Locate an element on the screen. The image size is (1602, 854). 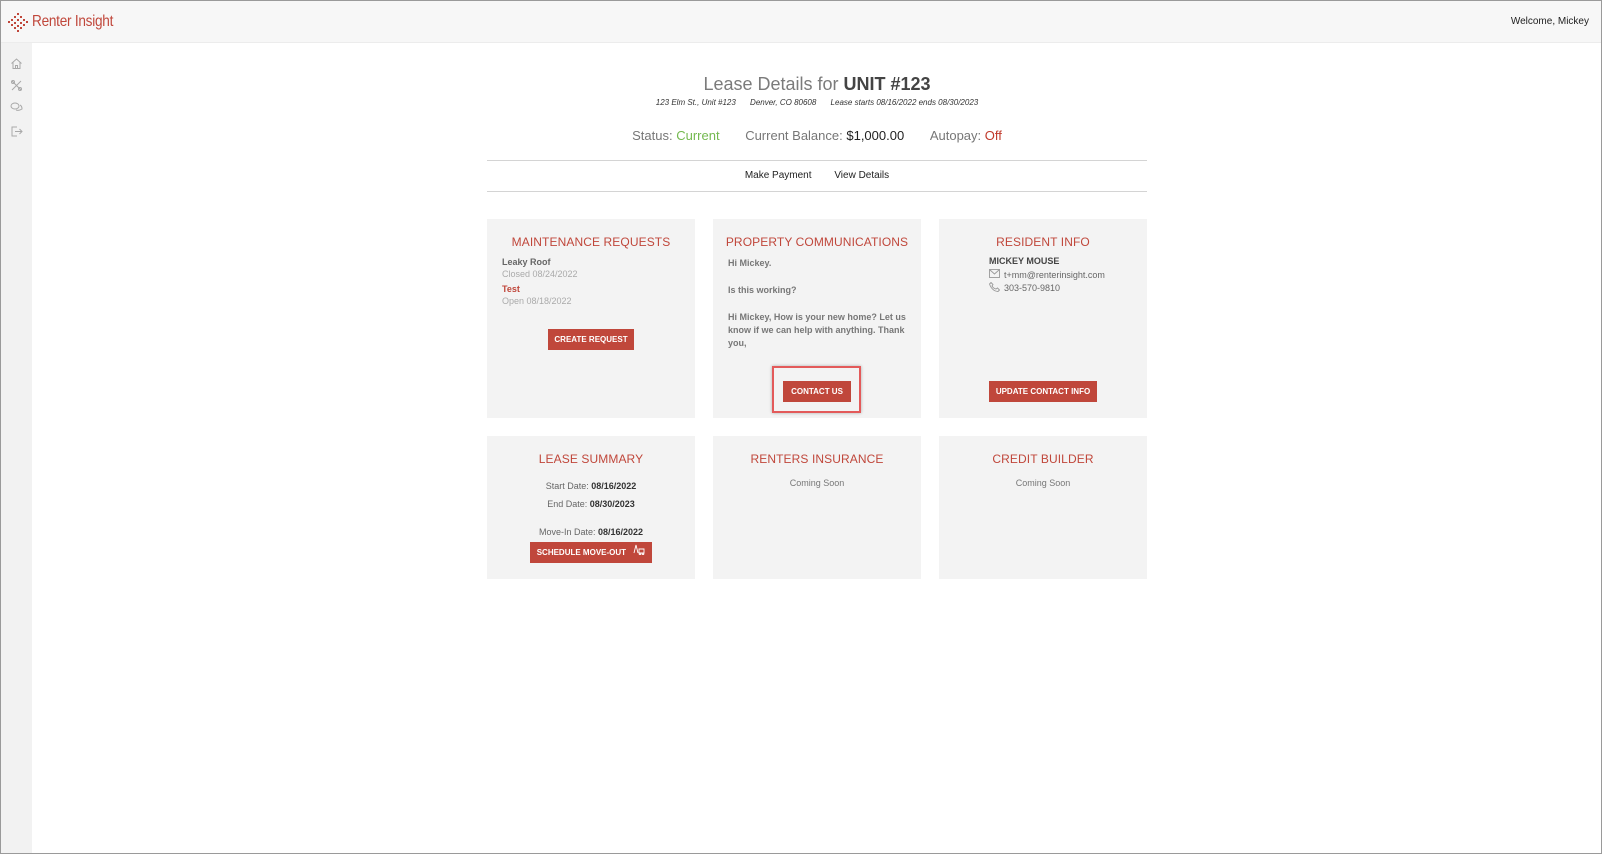
balance-value: $1,000.00 is located at coordinates (875, 135).